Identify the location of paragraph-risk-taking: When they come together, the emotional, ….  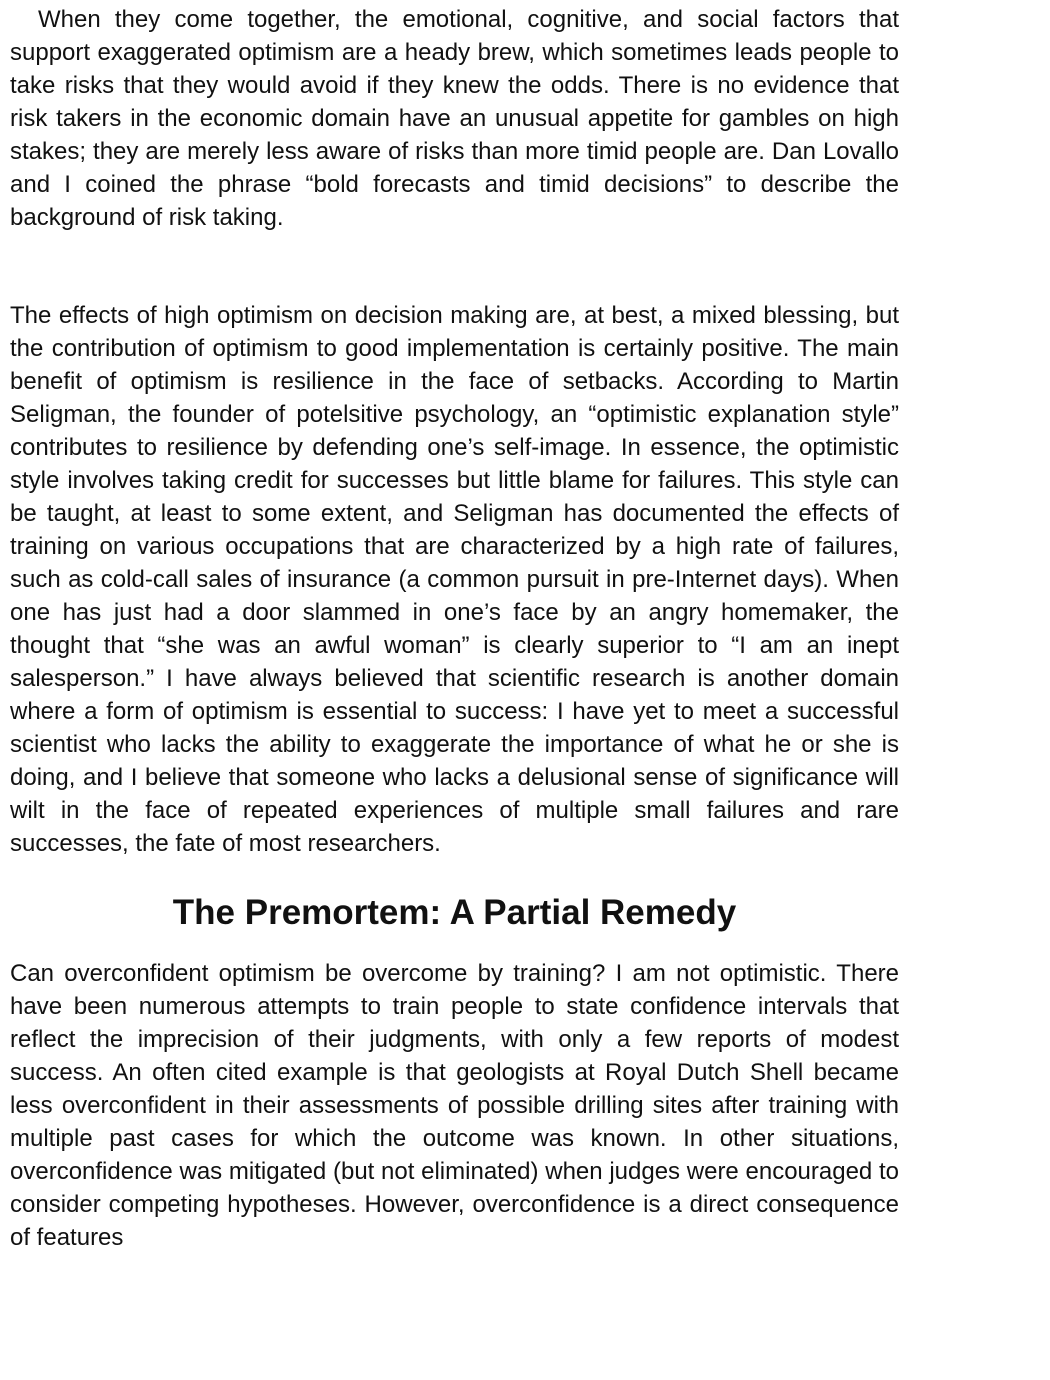
(454, 118).